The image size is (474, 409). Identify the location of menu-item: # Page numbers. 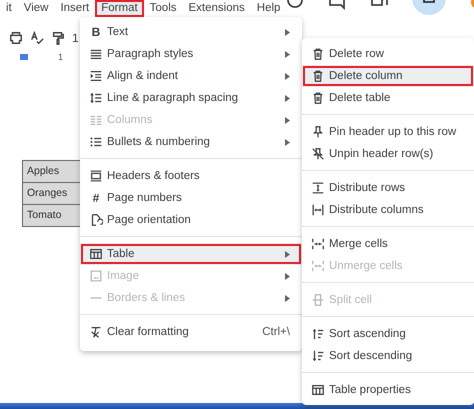
(191, 198).